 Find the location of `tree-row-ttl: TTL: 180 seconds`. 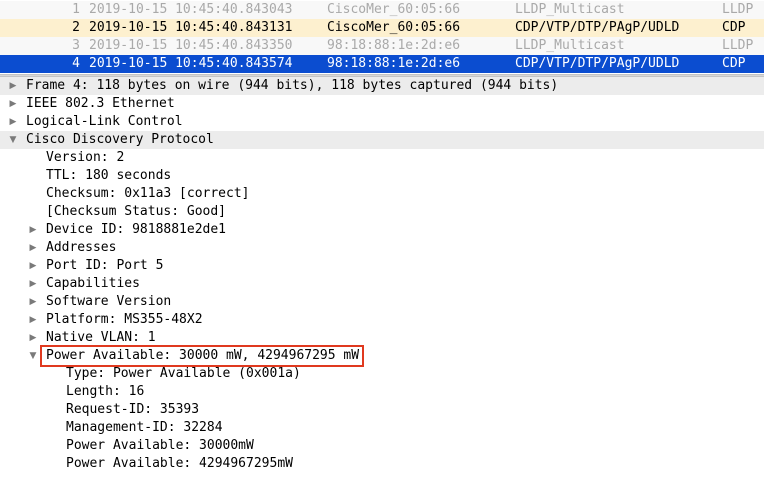

tree-row-ttl: TTL: 180 seconds is located at coordinates (382, 176).